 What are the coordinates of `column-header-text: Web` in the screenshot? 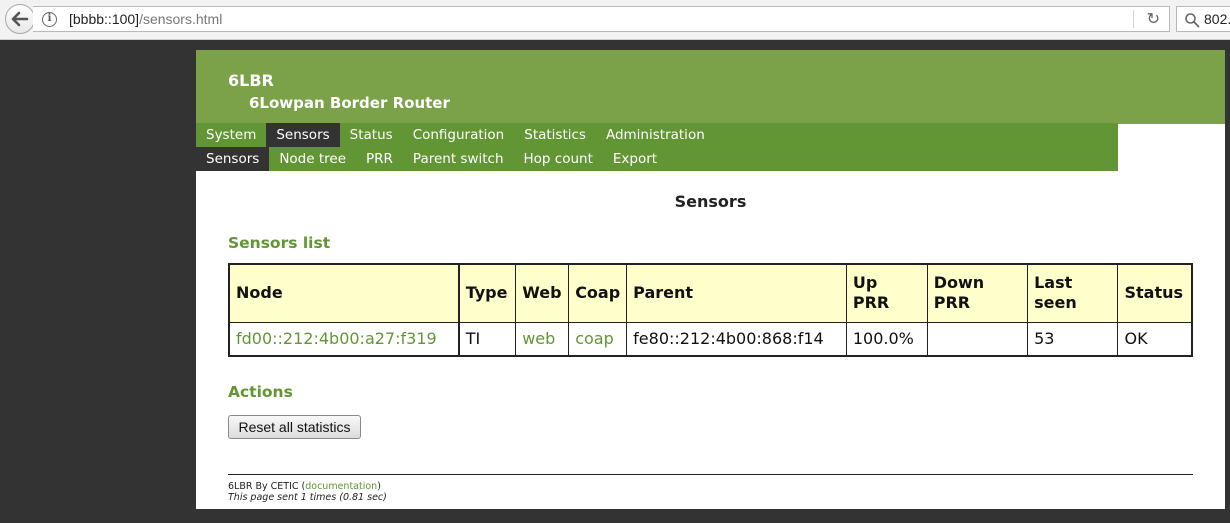 It's located at (542, 293).